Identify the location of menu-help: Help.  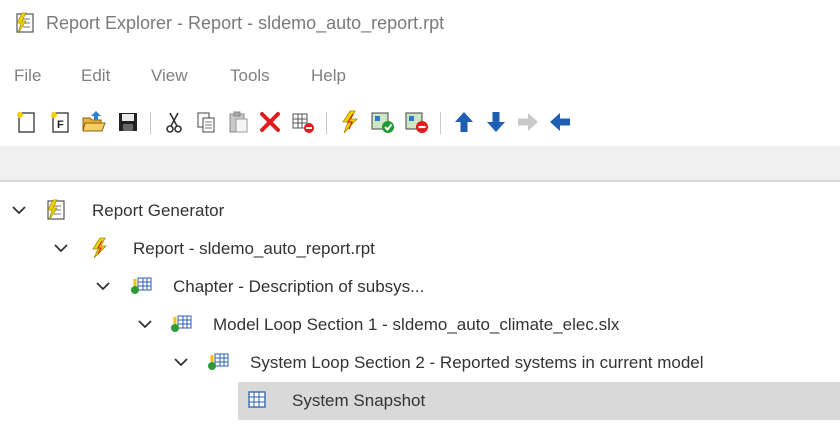
(328, 76).